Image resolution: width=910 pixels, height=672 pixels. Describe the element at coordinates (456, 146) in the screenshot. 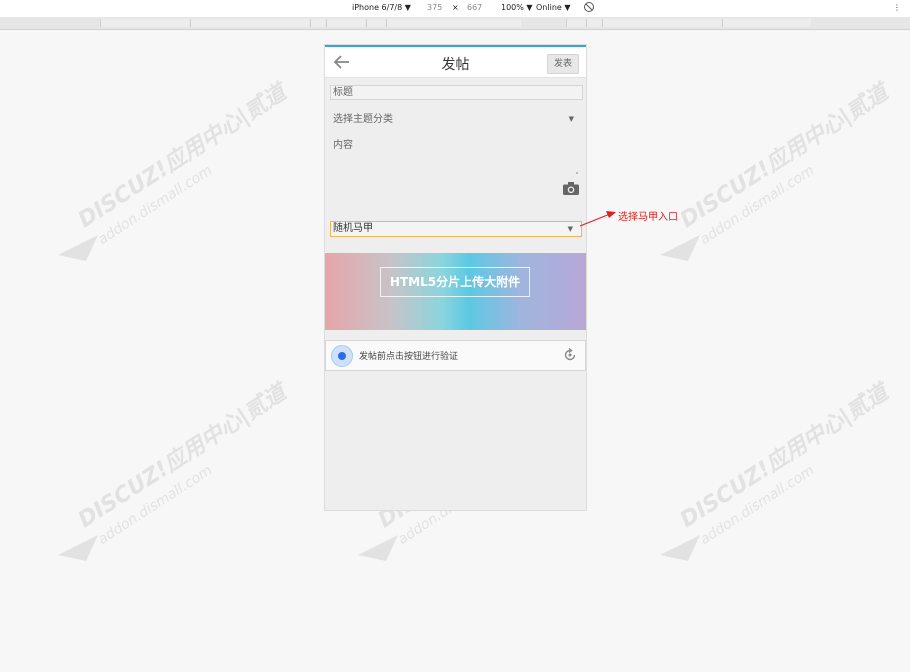

I see `content-textarea: 内容` at that location.